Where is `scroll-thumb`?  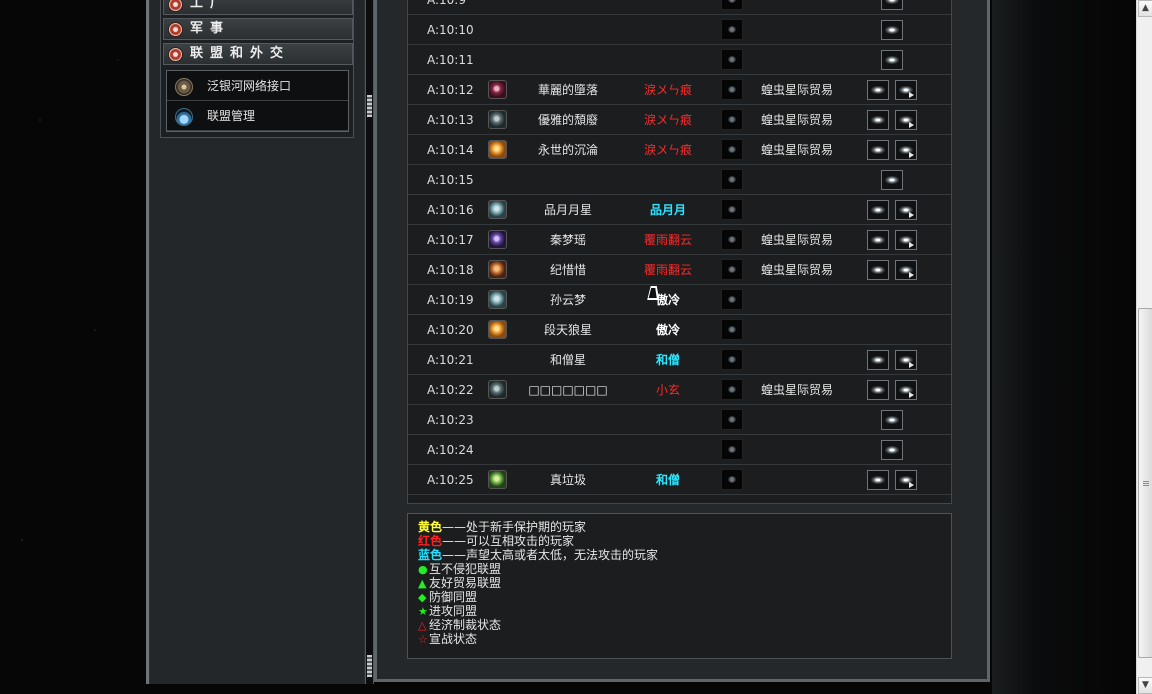
scroll-thumb is located at coordinates (1145, 483).